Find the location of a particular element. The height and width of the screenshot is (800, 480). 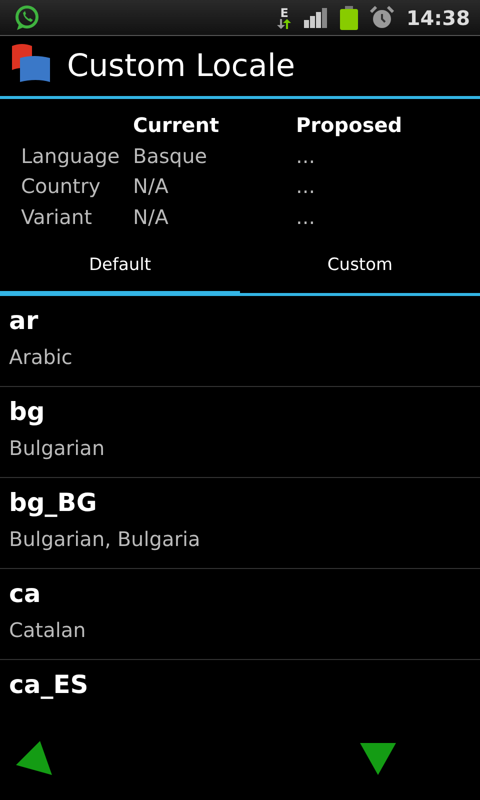

column-header: Proposed is located at coordinates (350, 126).